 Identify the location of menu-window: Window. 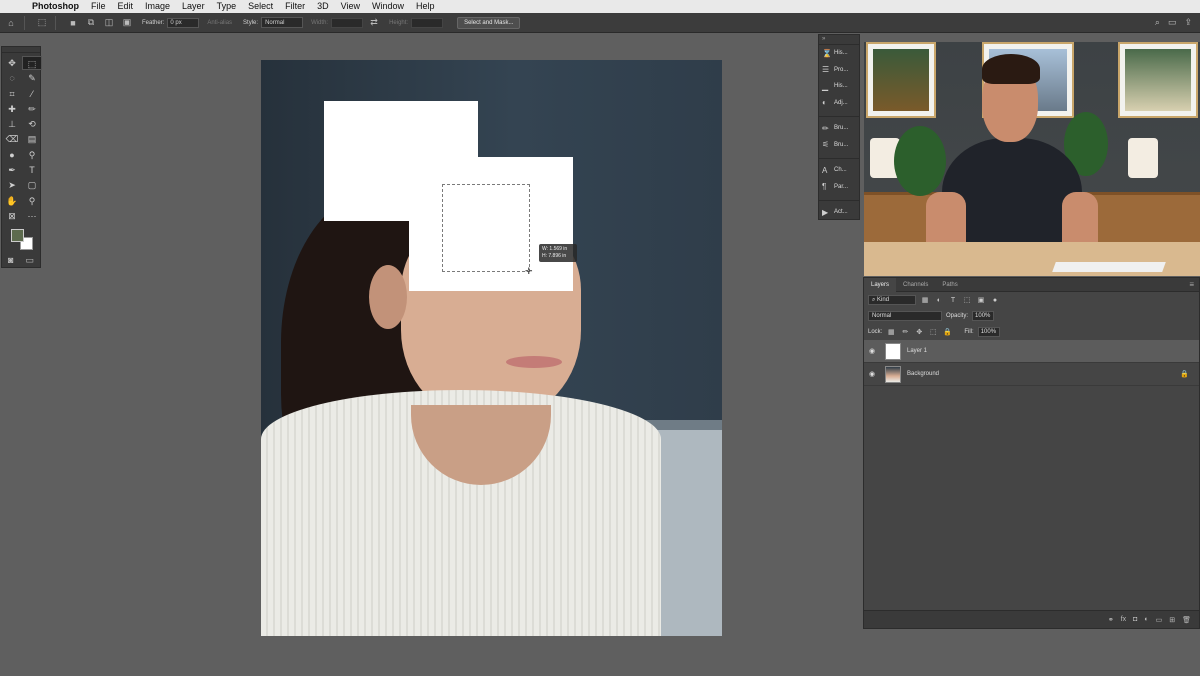
(388, 6).